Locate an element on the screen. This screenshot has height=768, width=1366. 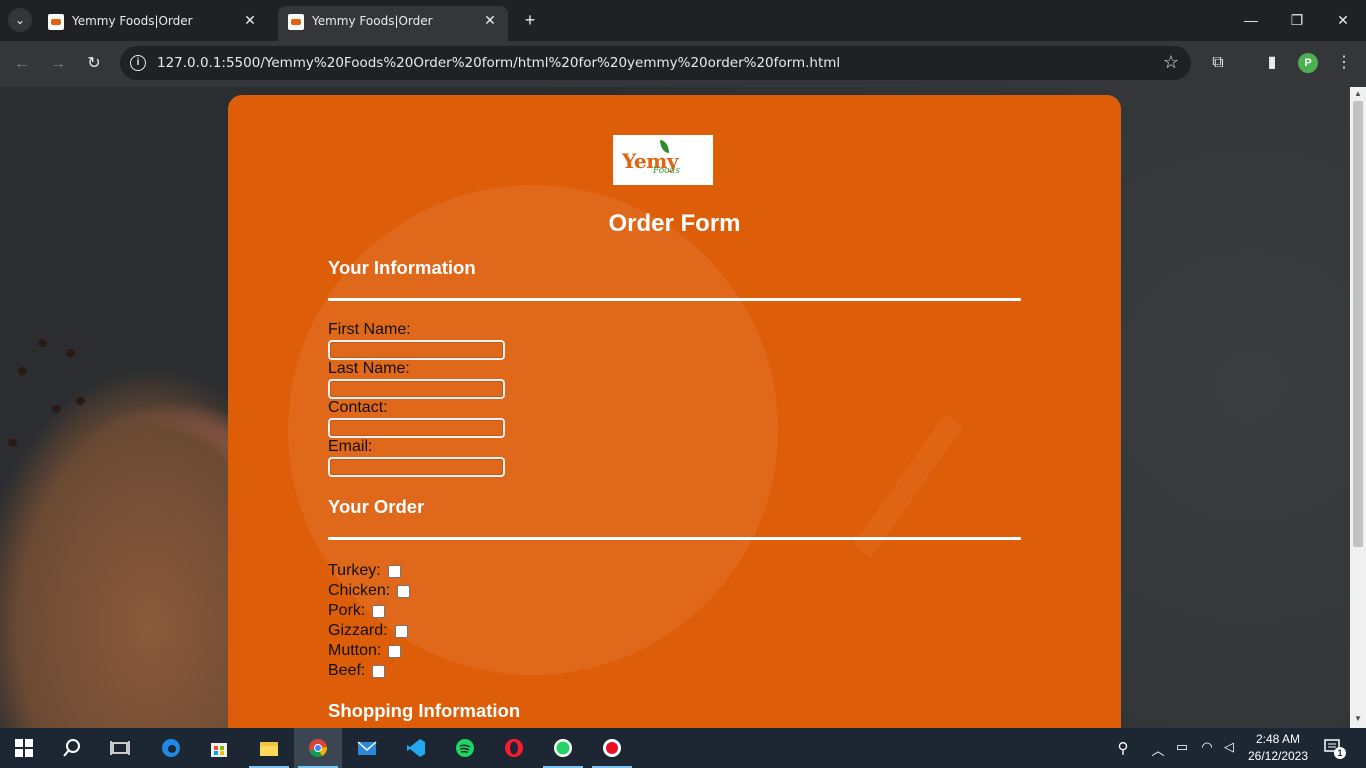
order-item-turkey: Turkey: is located at coordinates (364, 571).